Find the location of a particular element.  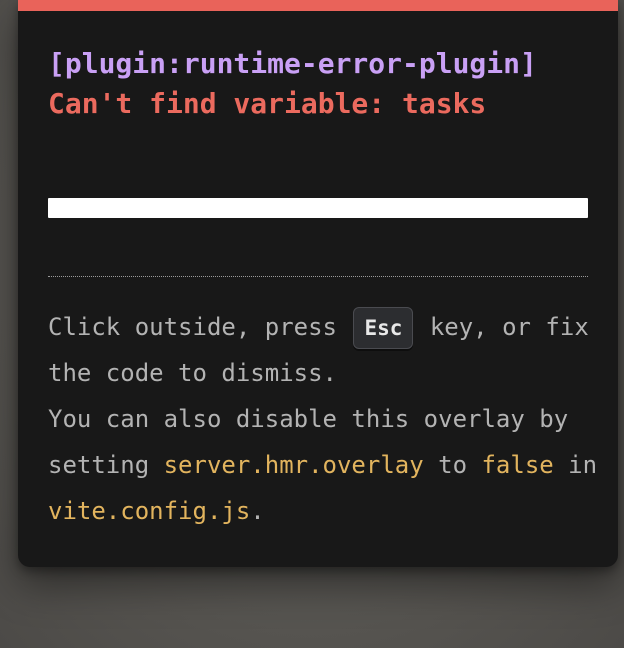

config-option: server.hmr.overlay is located at coordinates (293, 465).